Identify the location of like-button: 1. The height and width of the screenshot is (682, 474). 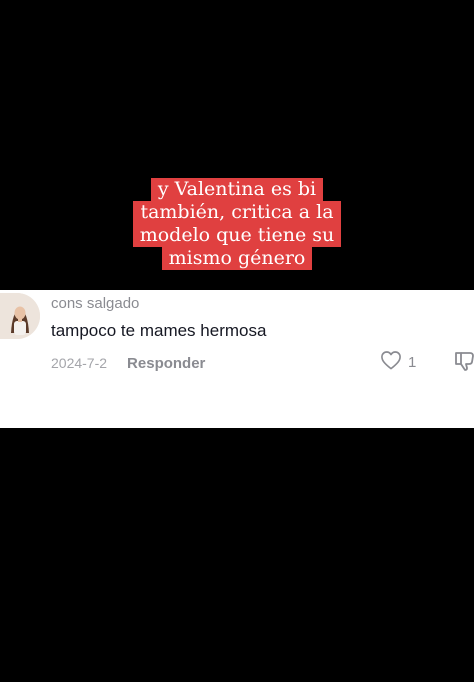
(398, 362).